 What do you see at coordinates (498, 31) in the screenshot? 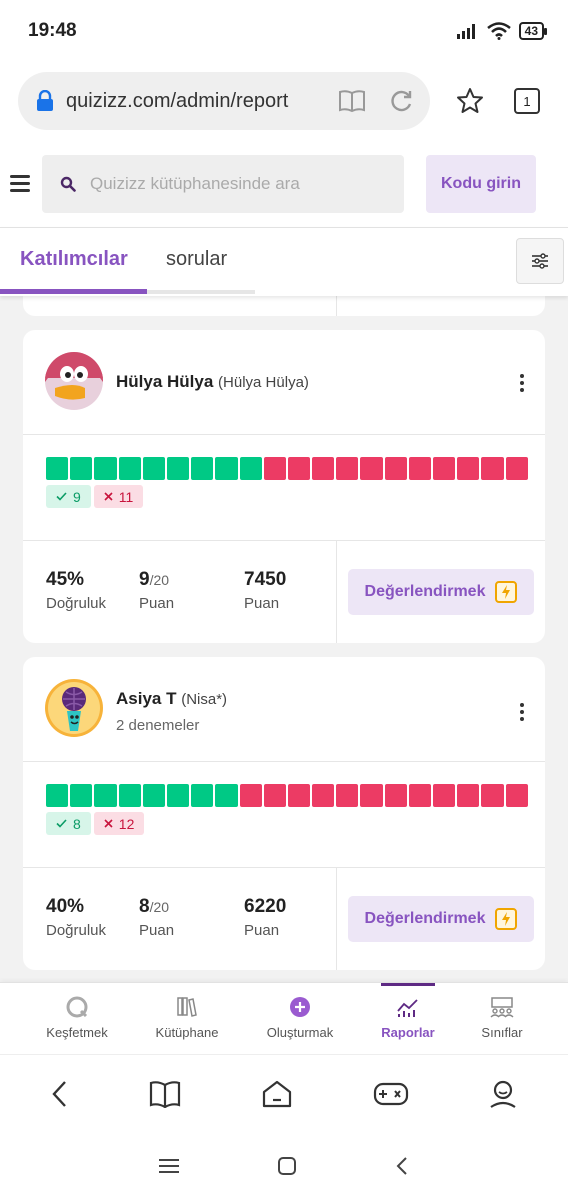
I see `wifi-icon` at bounding box center [498, 31].